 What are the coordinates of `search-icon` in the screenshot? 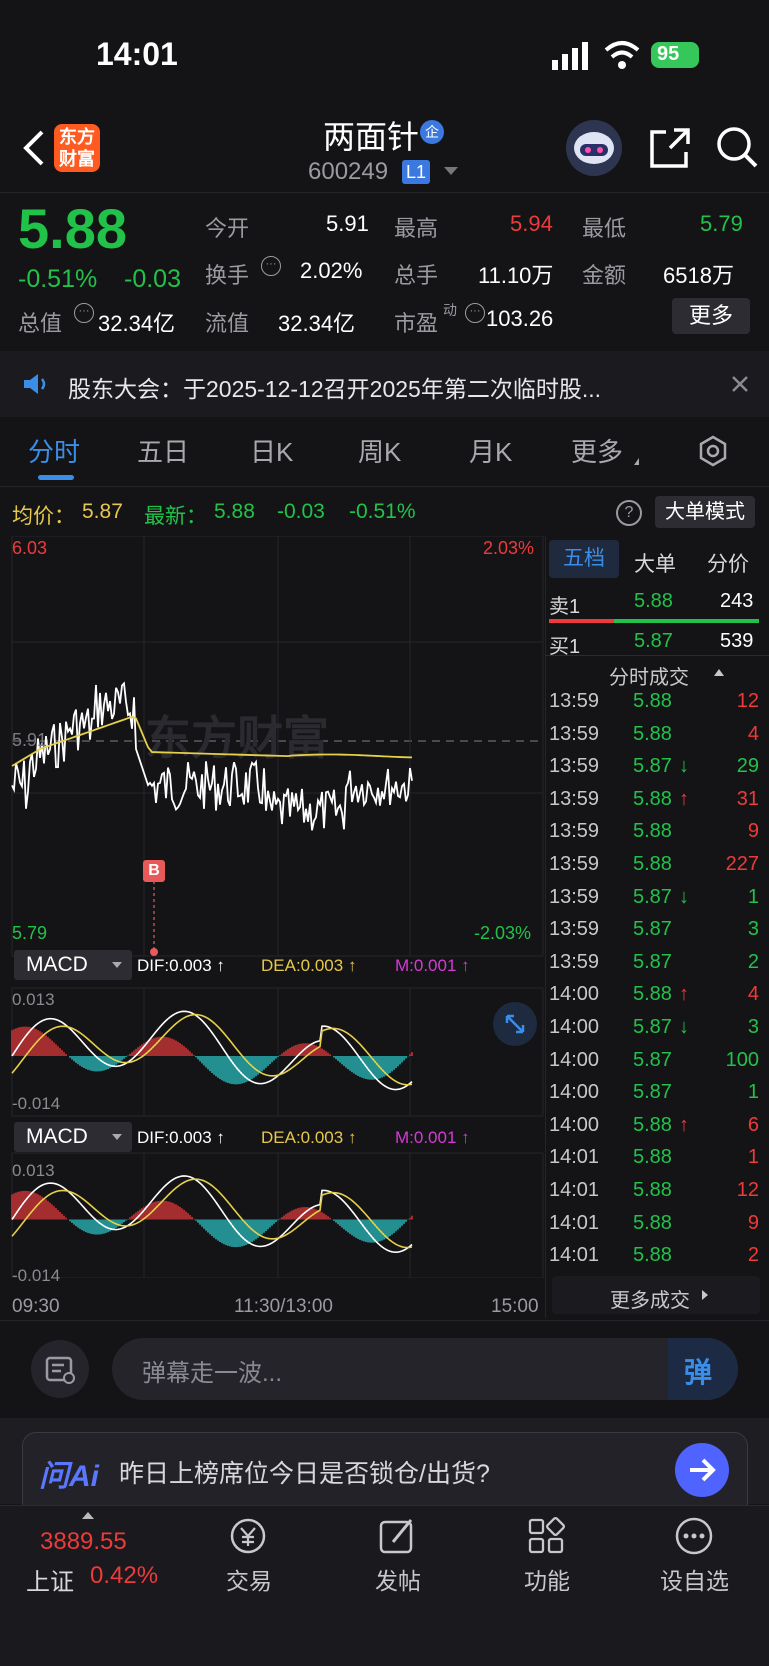 It's located at (737, 147).